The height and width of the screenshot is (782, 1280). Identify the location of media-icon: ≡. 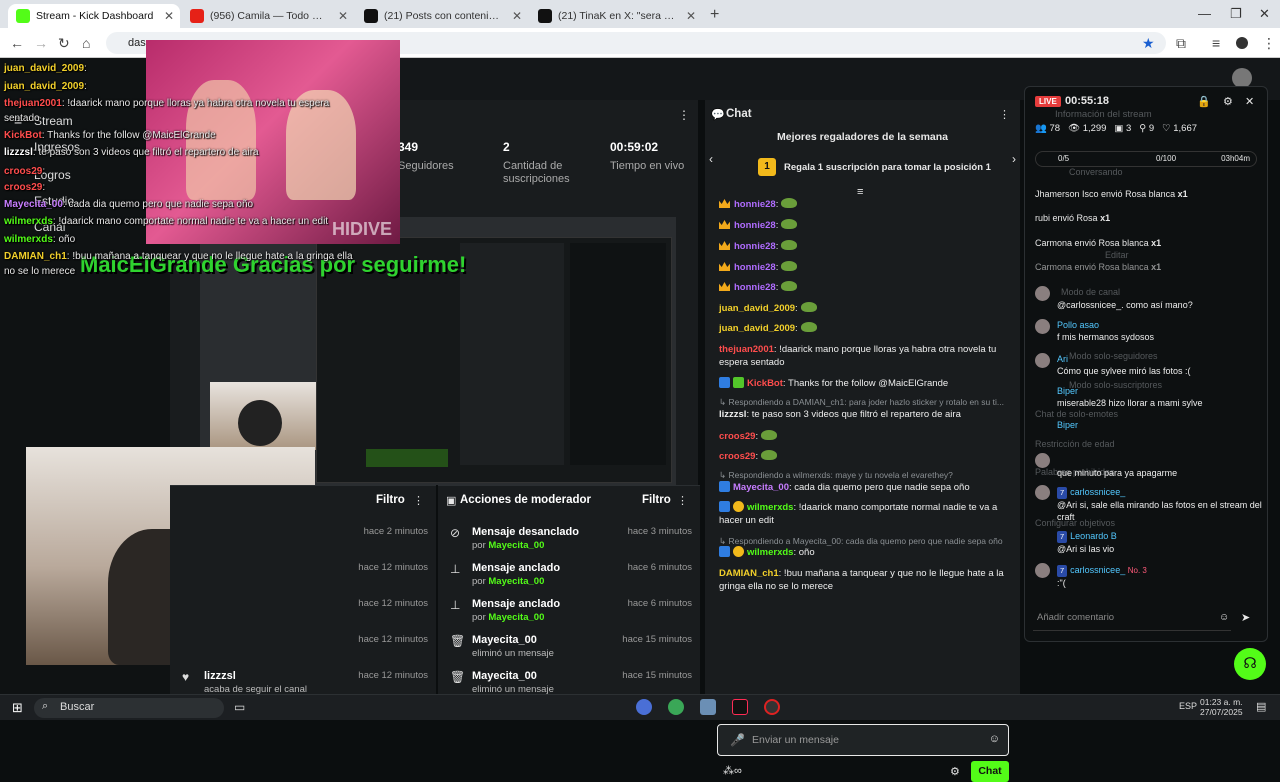
(1216, 43).